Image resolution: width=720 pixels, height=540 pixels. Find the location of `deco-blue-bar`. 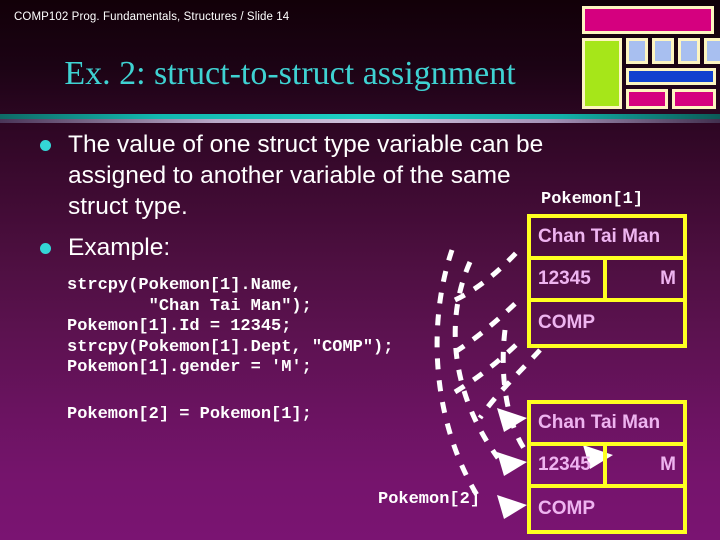

deco-blue-bar is located at coordinates (671, 76).